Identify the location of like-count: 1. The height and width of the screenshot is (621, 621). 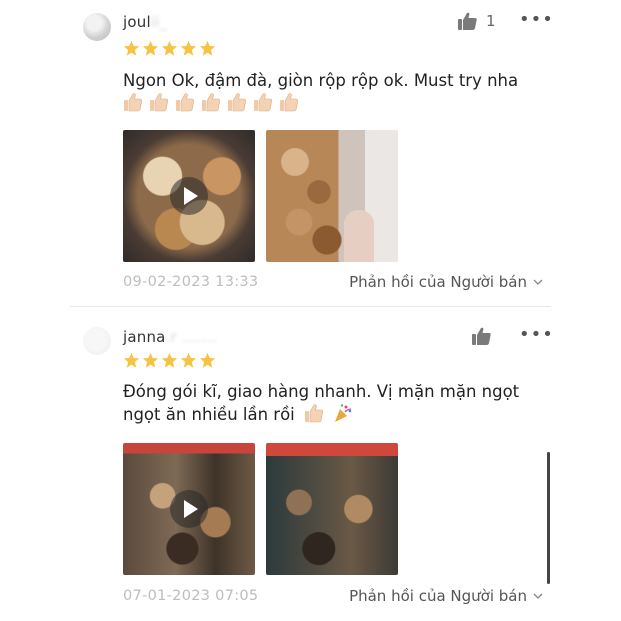
(491, 21).